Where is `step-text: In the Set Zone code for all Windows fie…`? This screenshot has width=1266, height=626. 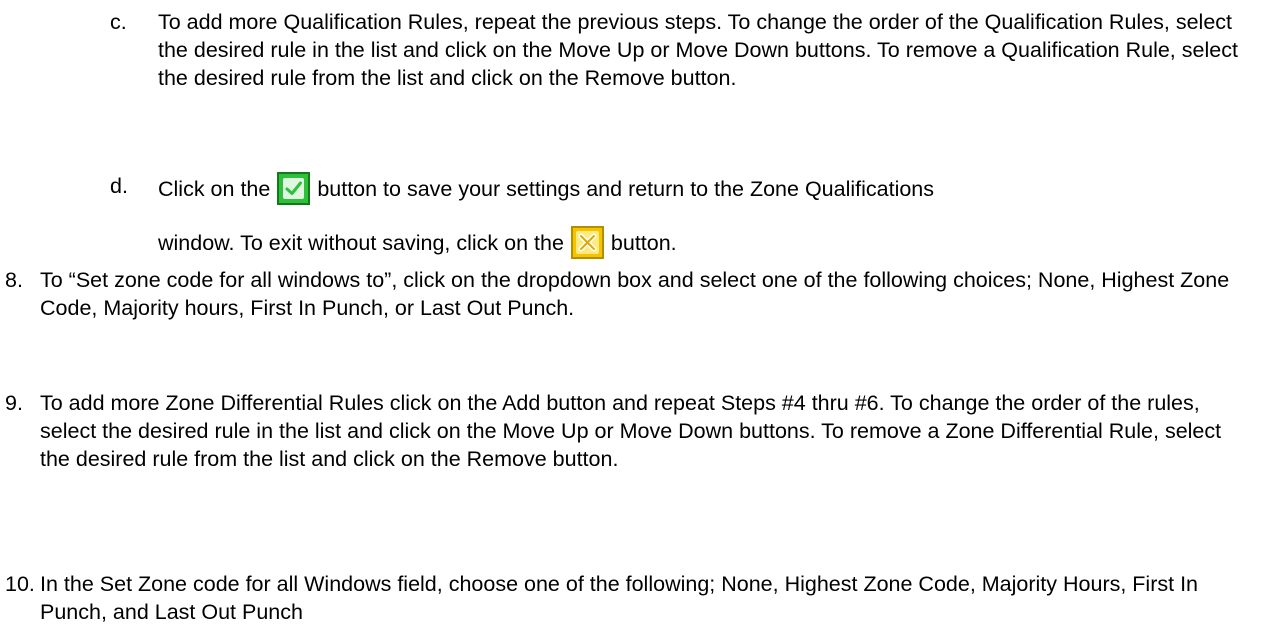
step-text: In the Set Zone code for all Windows fie… is located at coordinates (619, 598).